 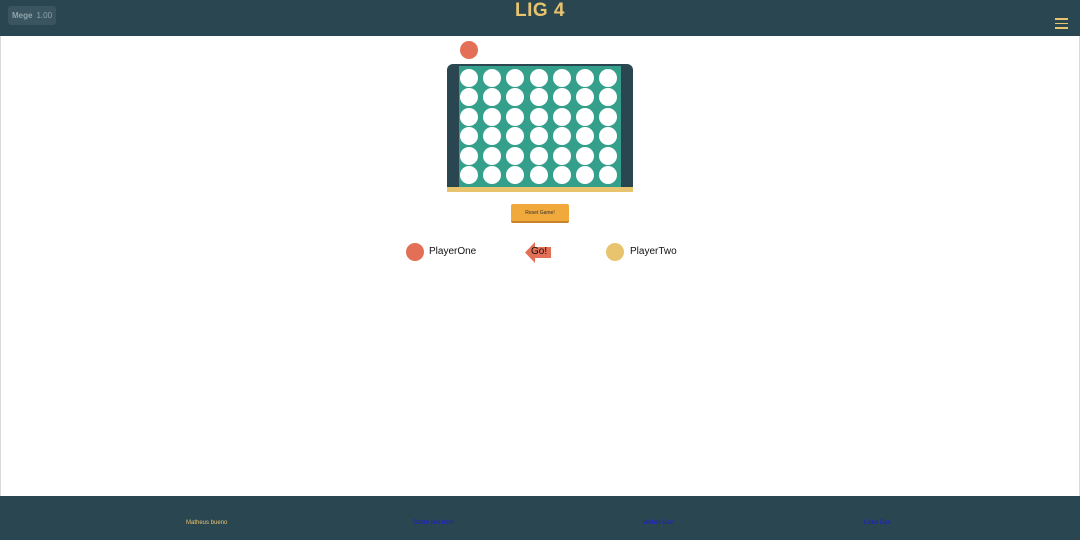 I want to click on game-board, so click(x=540, y=126).